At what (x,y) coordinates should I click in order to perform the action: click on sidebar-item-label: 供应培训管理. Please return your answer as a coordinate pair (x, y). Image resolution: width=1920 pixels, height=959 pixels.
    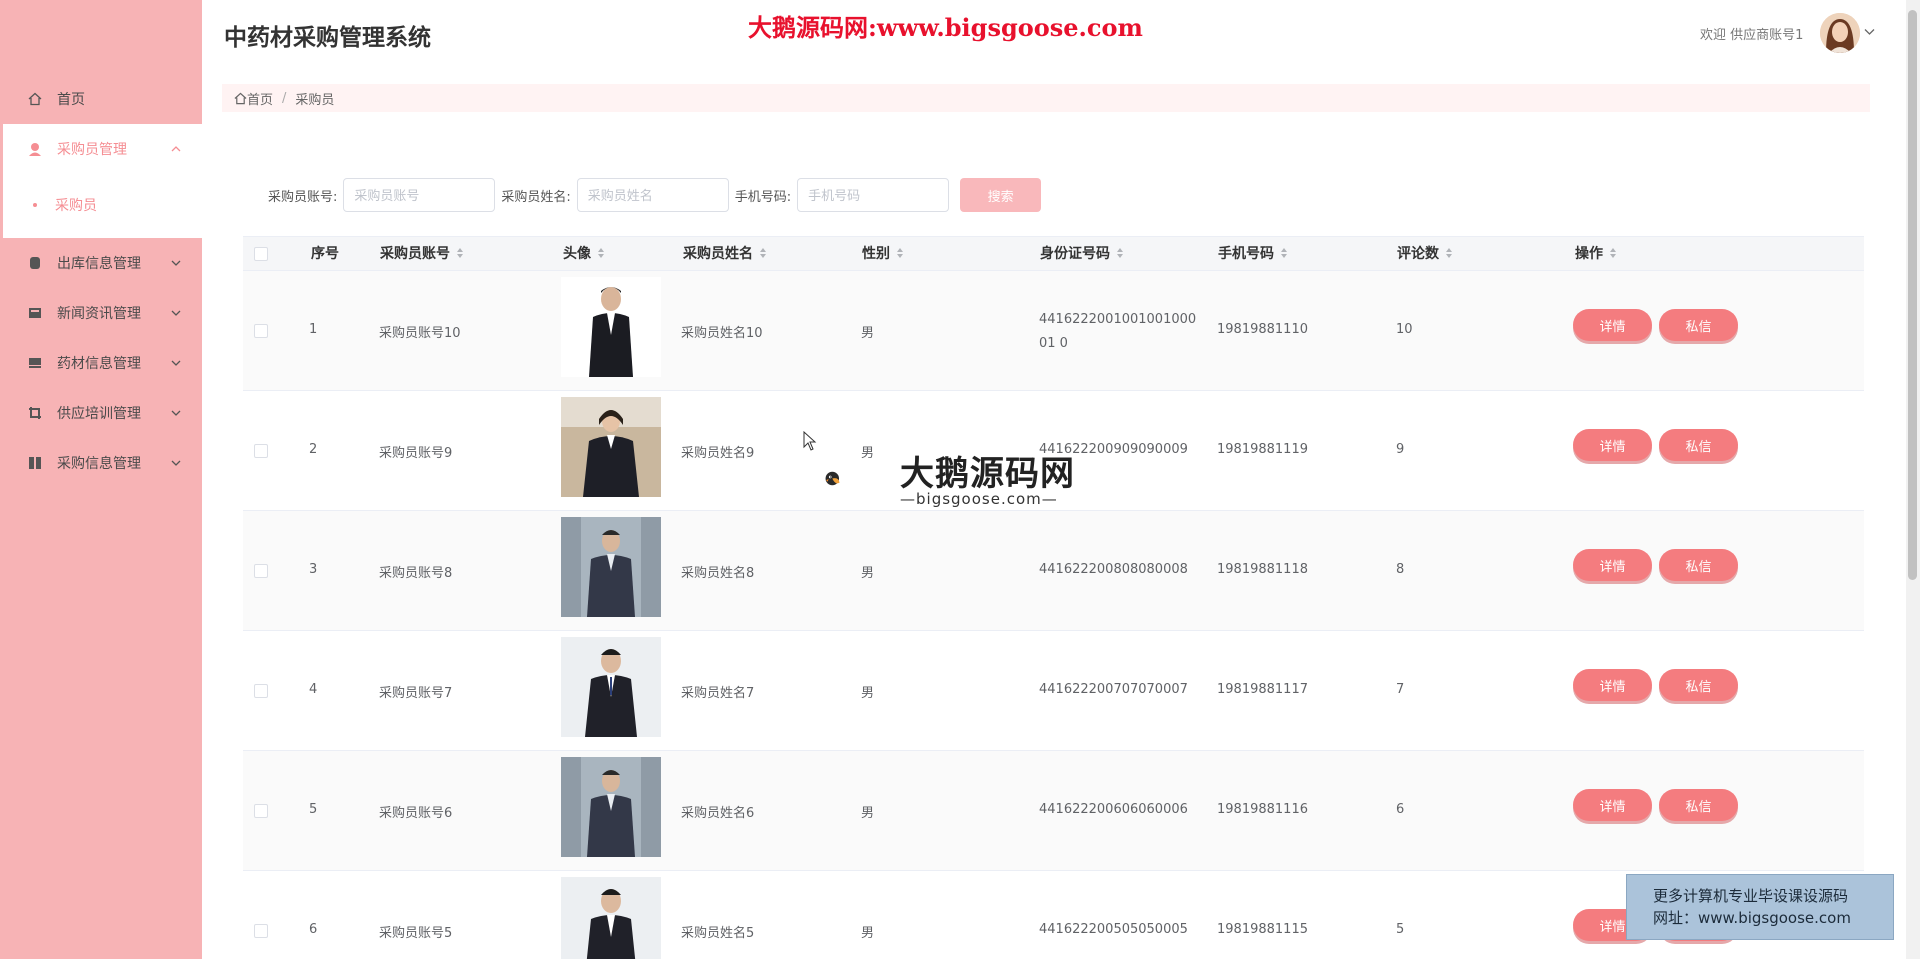
    Looking at the image, I should click on (99, 414).